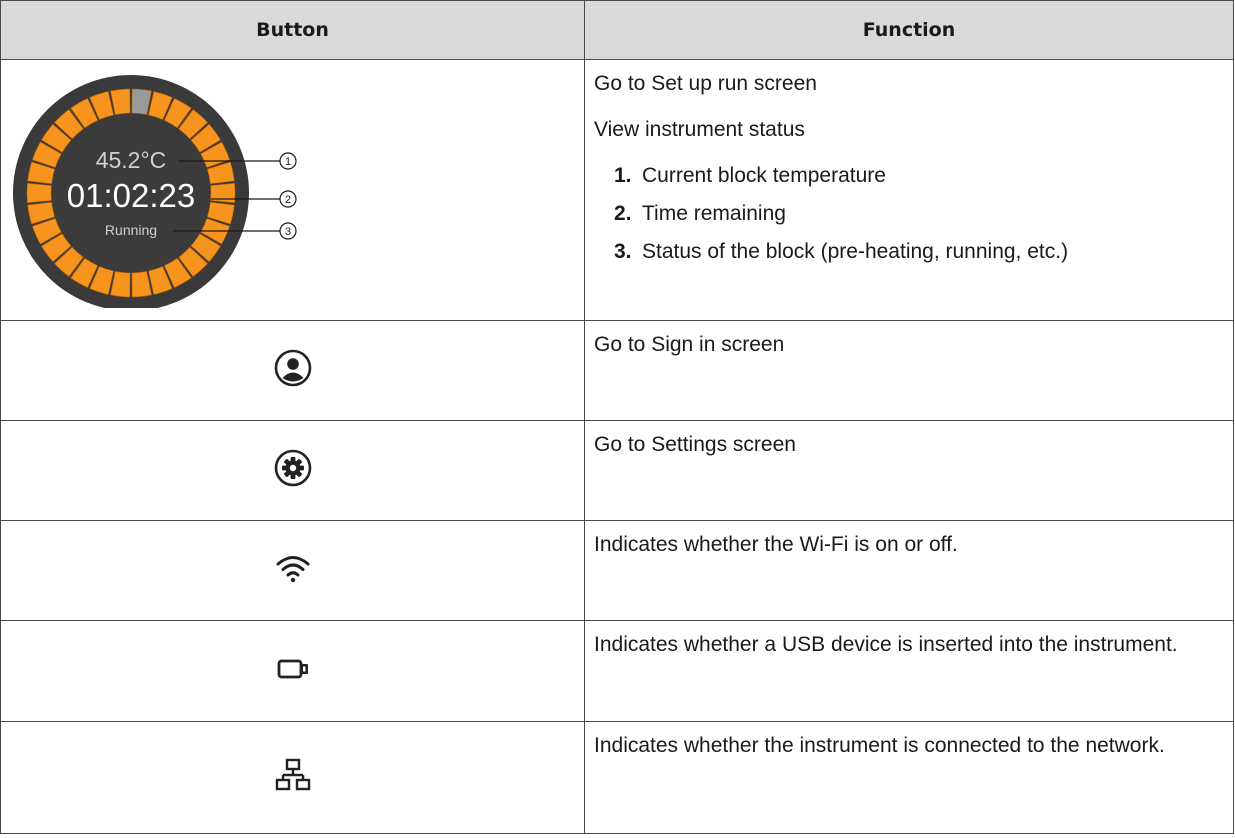 Image resolution: width=1235 pixels, height=838 pixels. I want to click on table-header-row: Button Function, so click(617, 30).